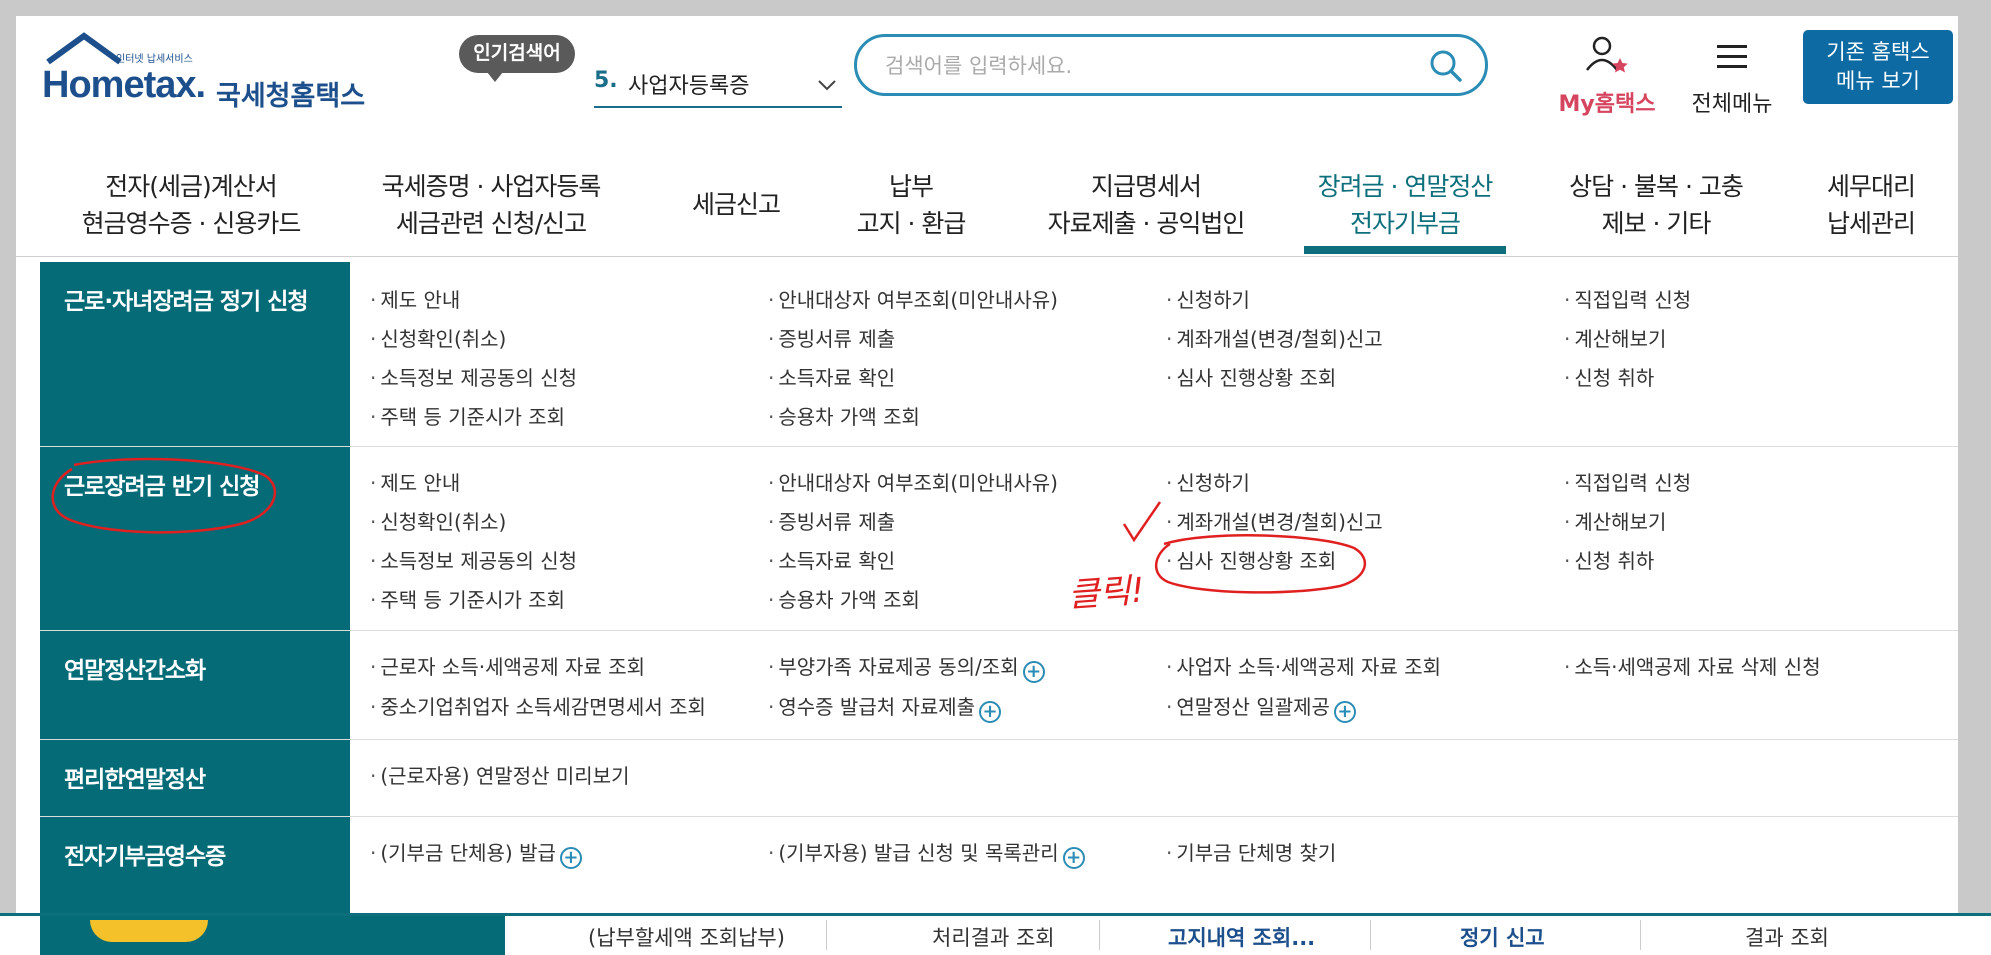 Image resolution: width=1991 pixels, height=955 pixels. I want to click on user-star-icon, so click(1607, 54).